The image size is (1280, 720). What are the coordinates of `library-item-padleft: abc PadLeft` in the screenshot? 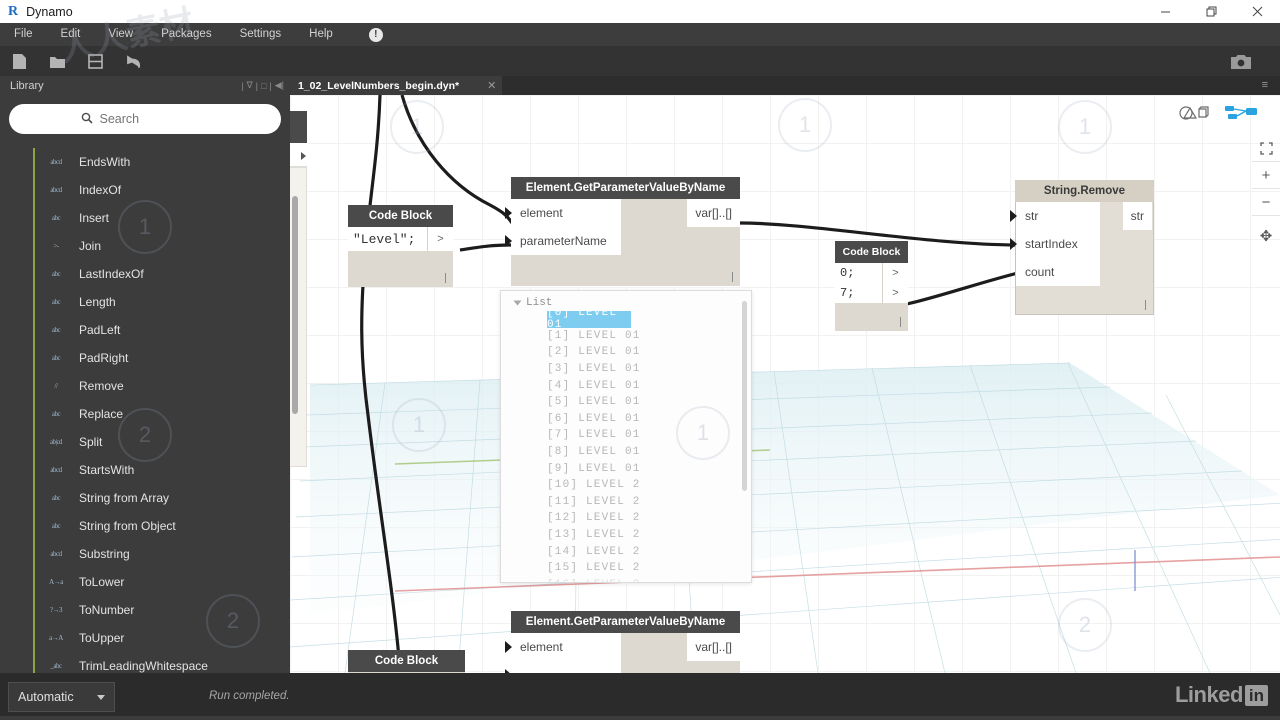 It's located at (145, 330).